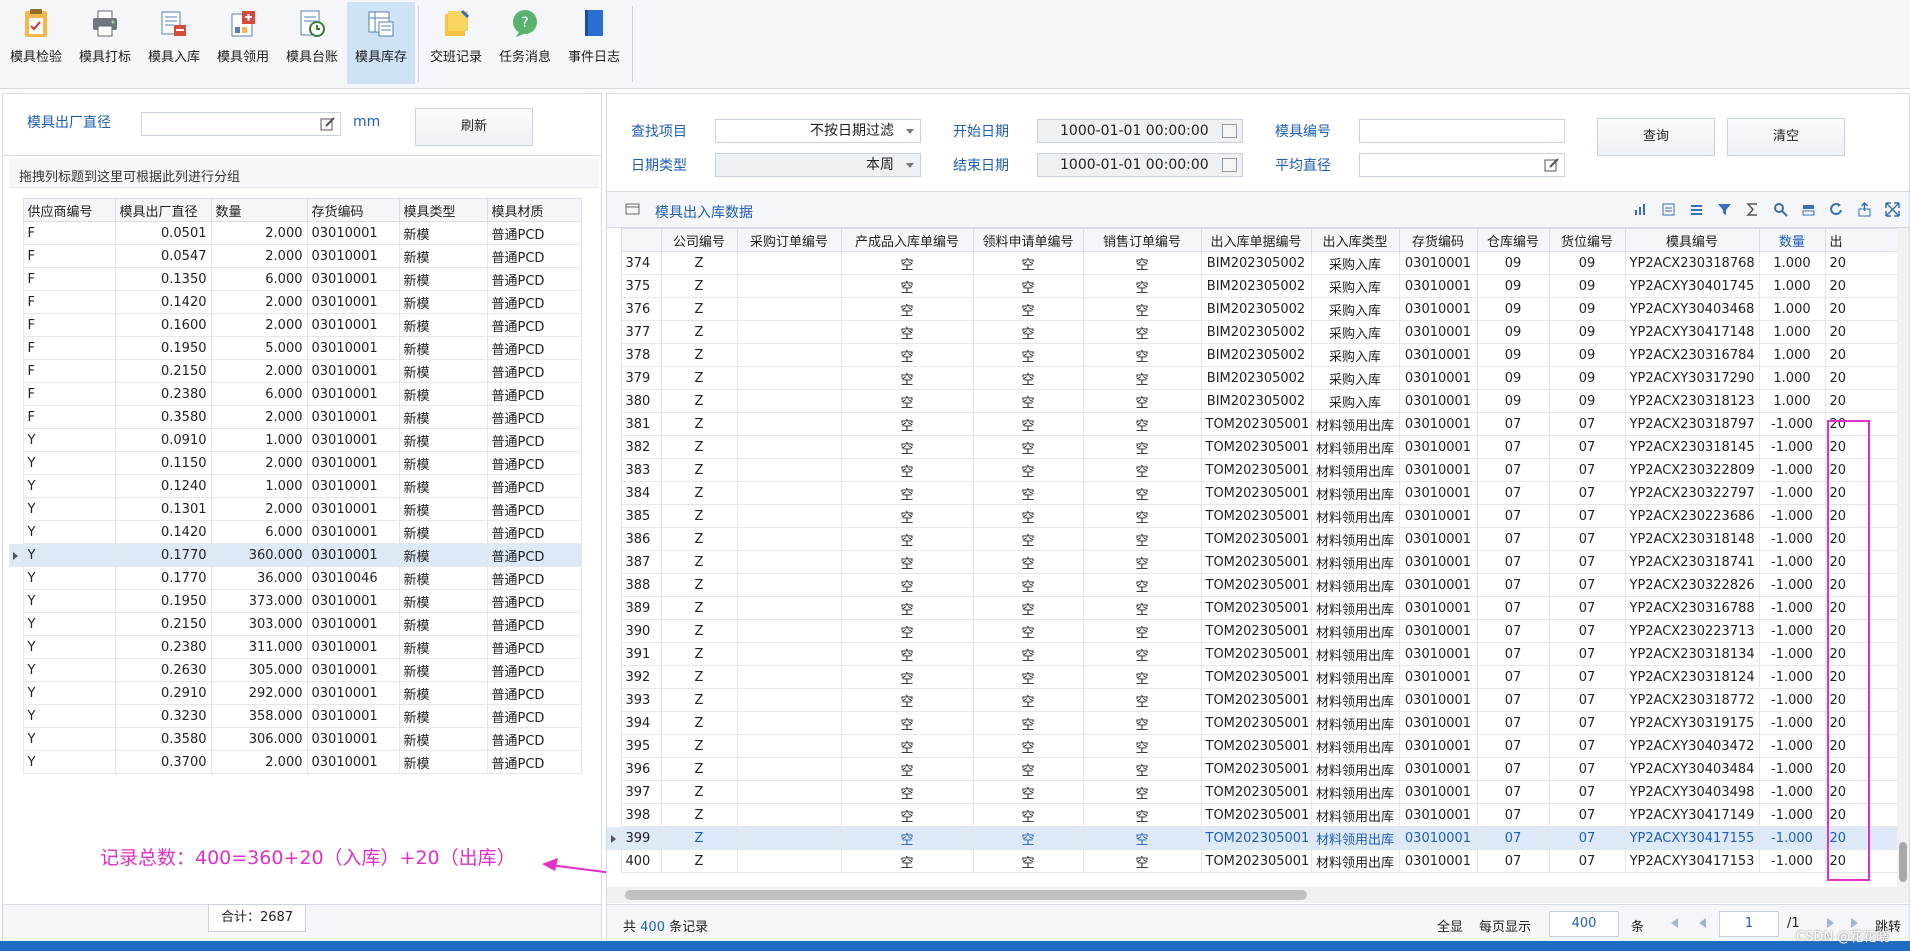  Describe the element at coordinates (259, 555) in the screenshot. I see `table-cell: 360.000` at that location.